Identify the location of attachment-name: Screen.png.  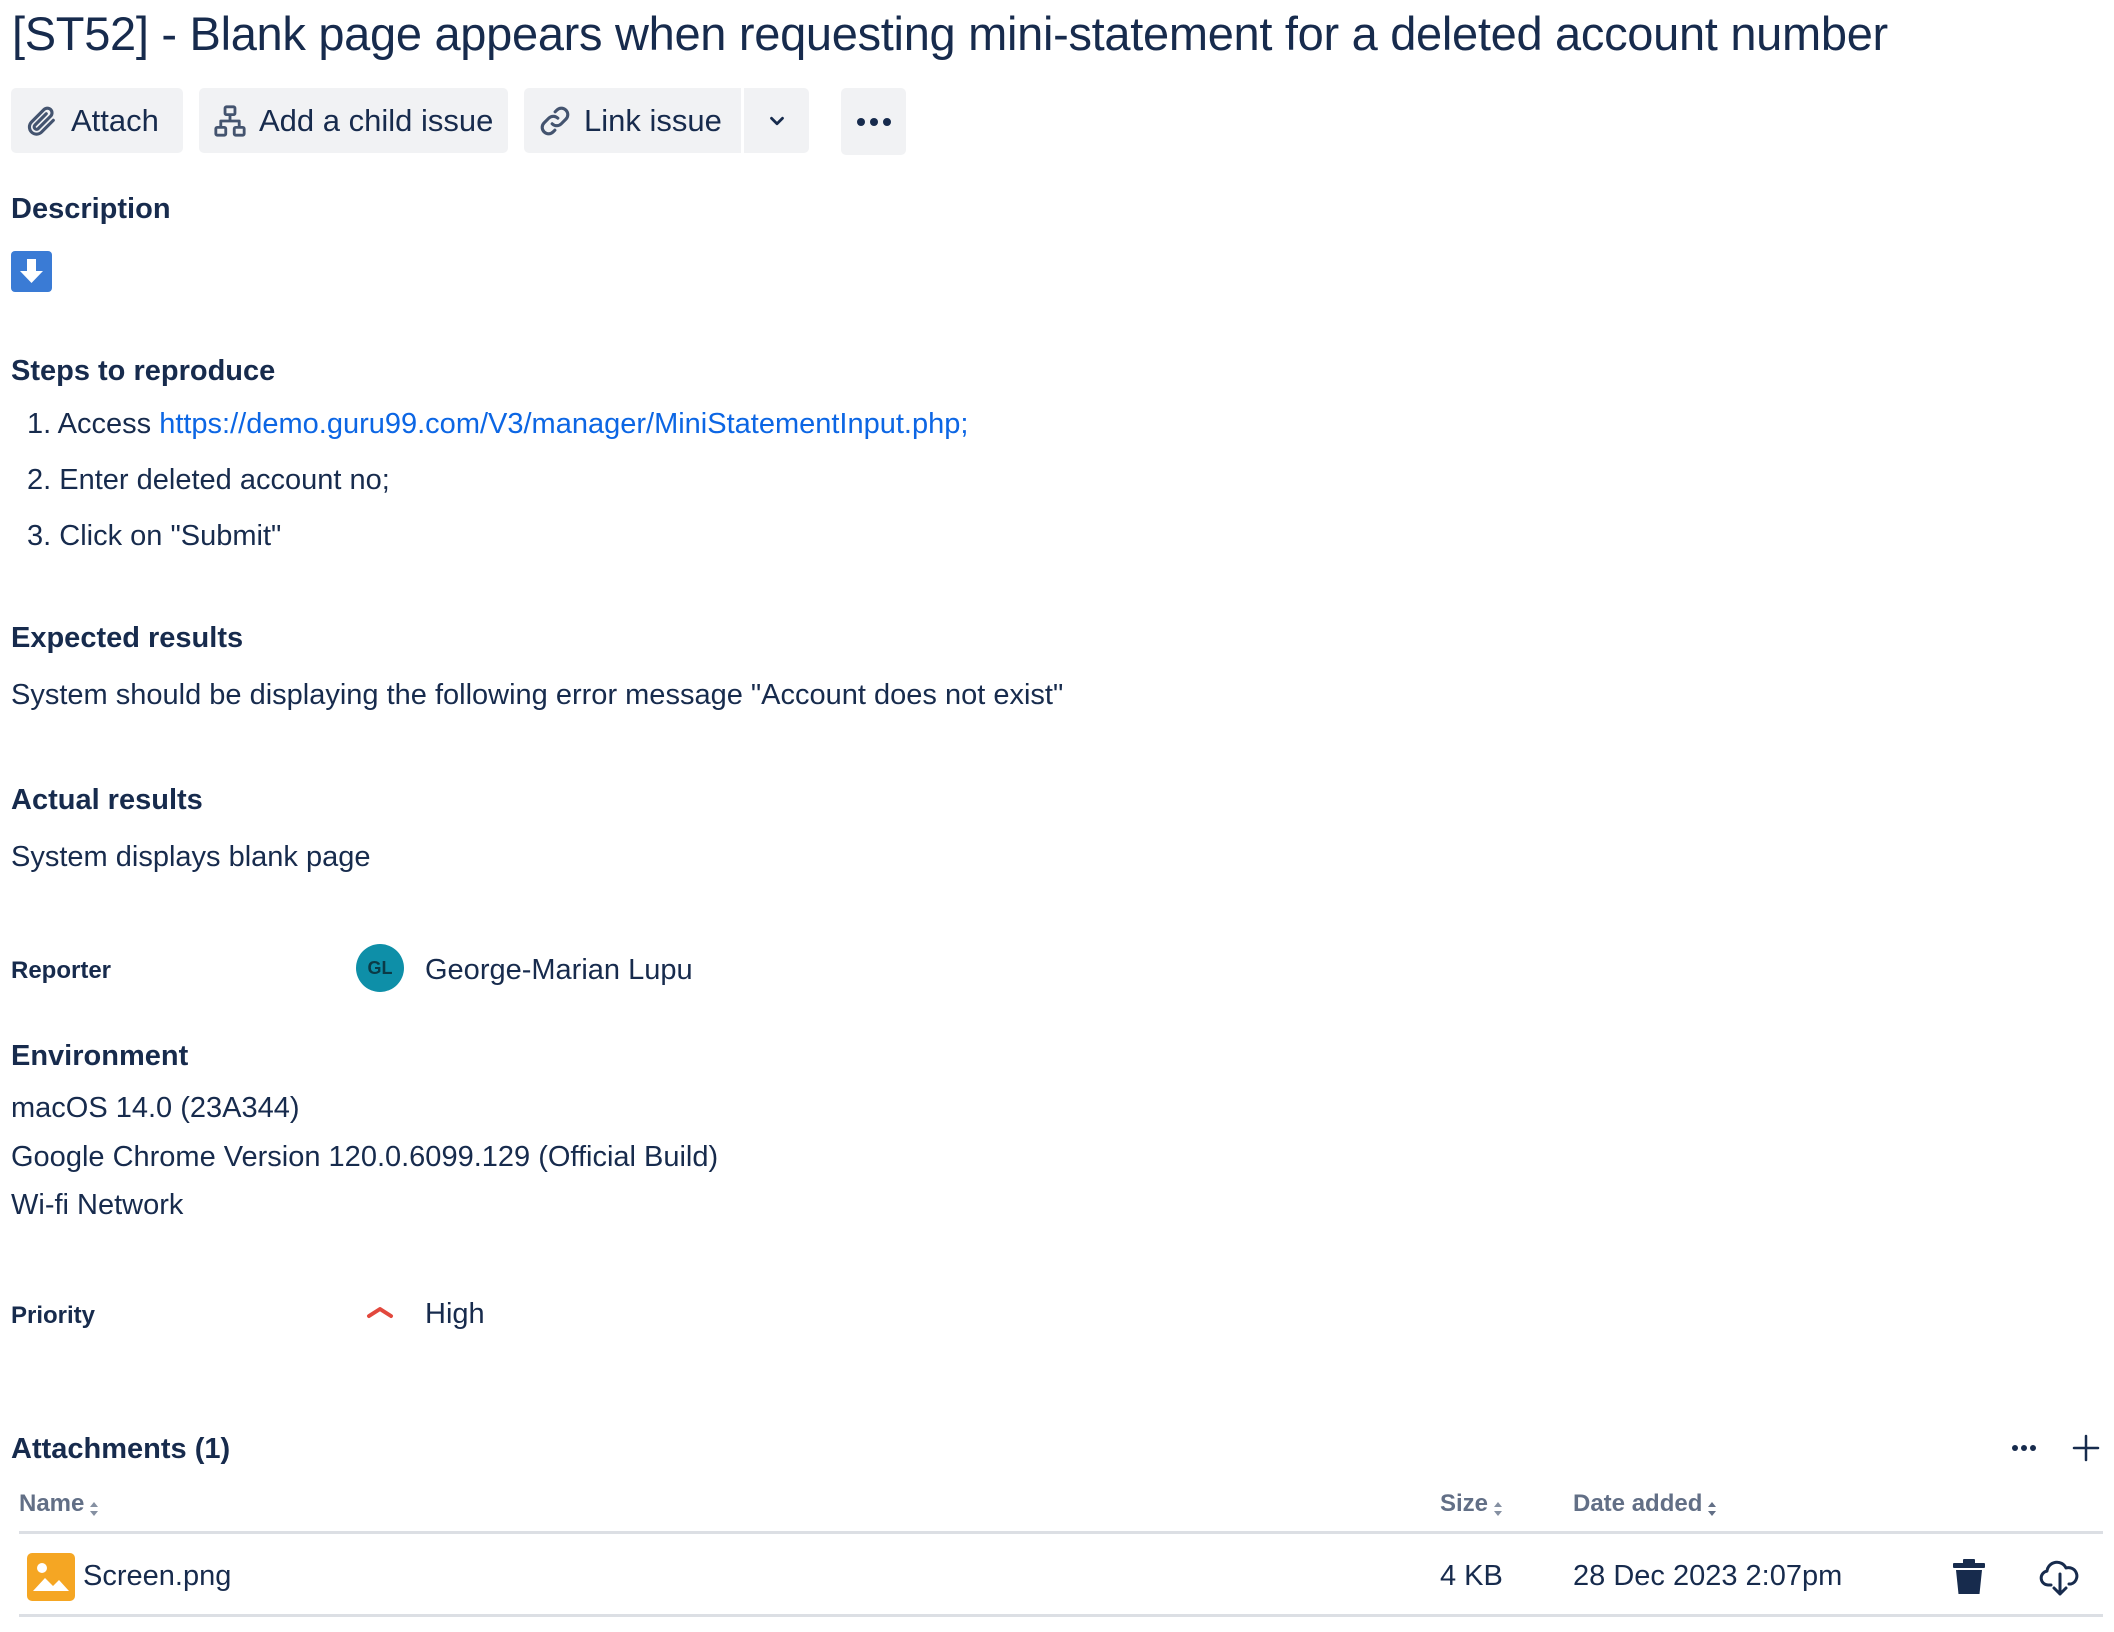
(157, 1576).